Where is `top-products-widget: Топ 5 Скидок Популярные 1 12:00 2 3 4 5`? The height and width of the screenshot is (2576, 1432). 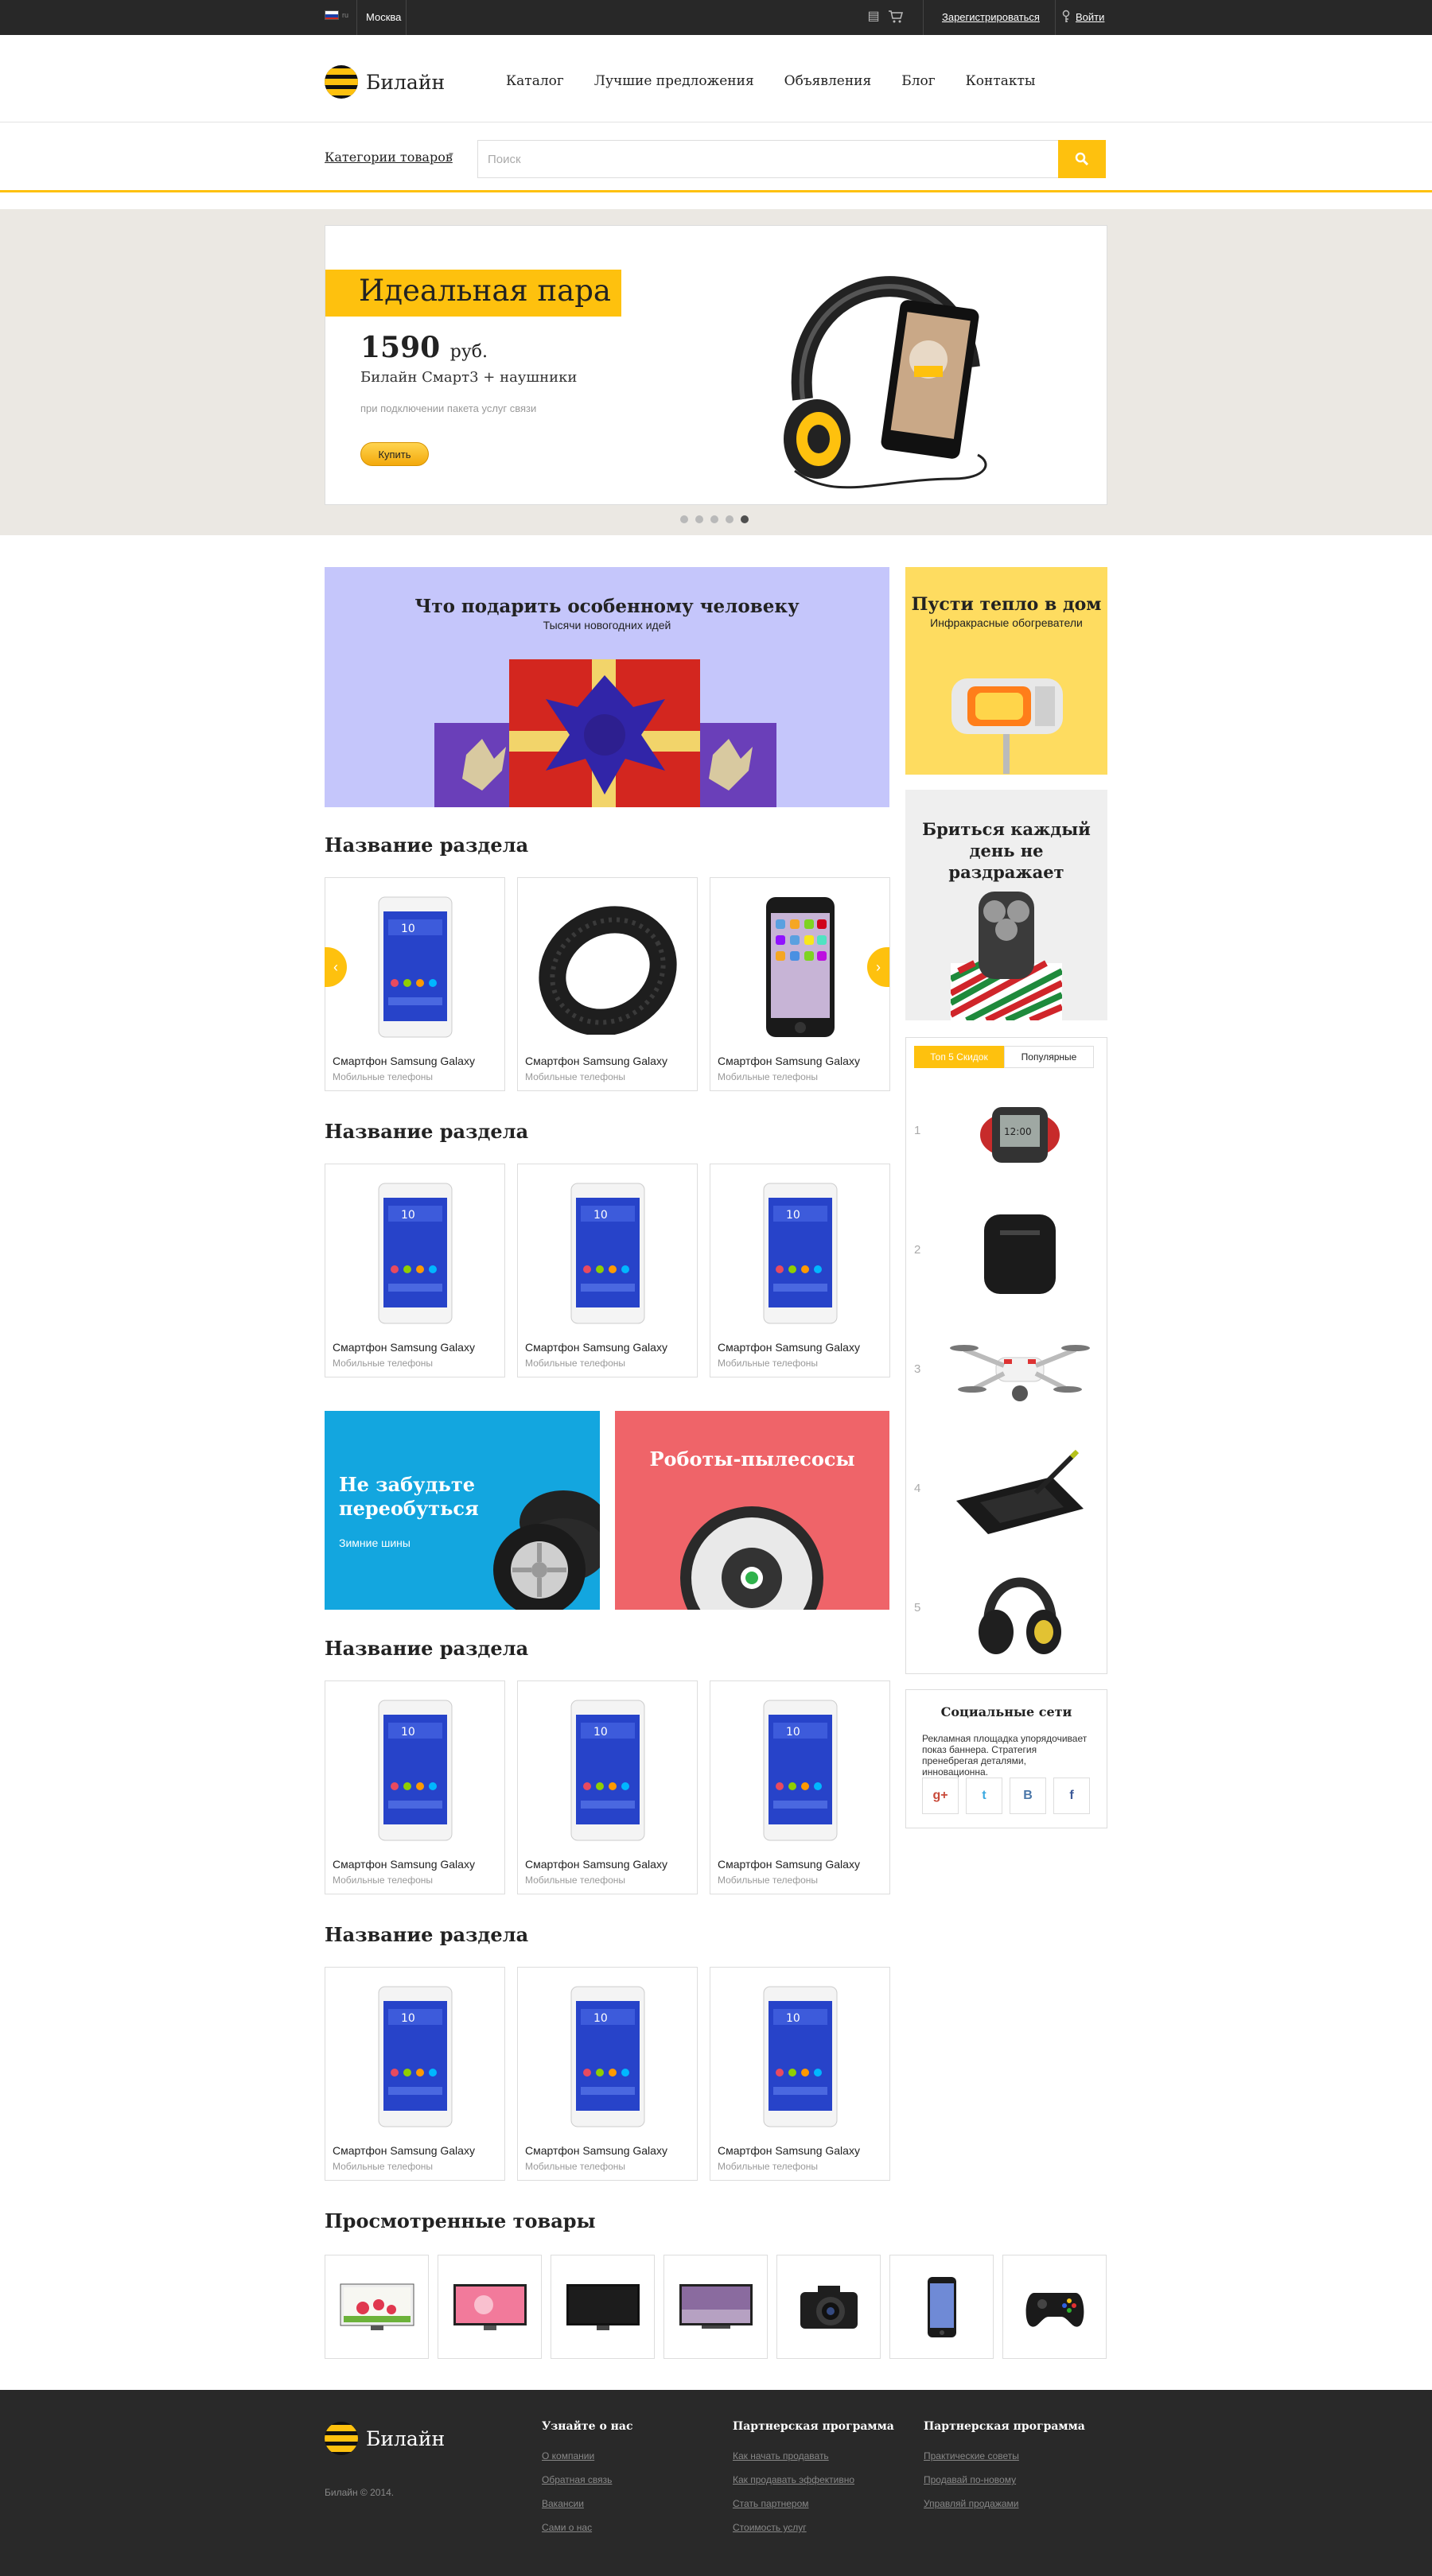 top-products-widget: Топ 5 Скидок Популярные 1 12:00 2 3 4 5 is located at coordinates (1006, 1355).